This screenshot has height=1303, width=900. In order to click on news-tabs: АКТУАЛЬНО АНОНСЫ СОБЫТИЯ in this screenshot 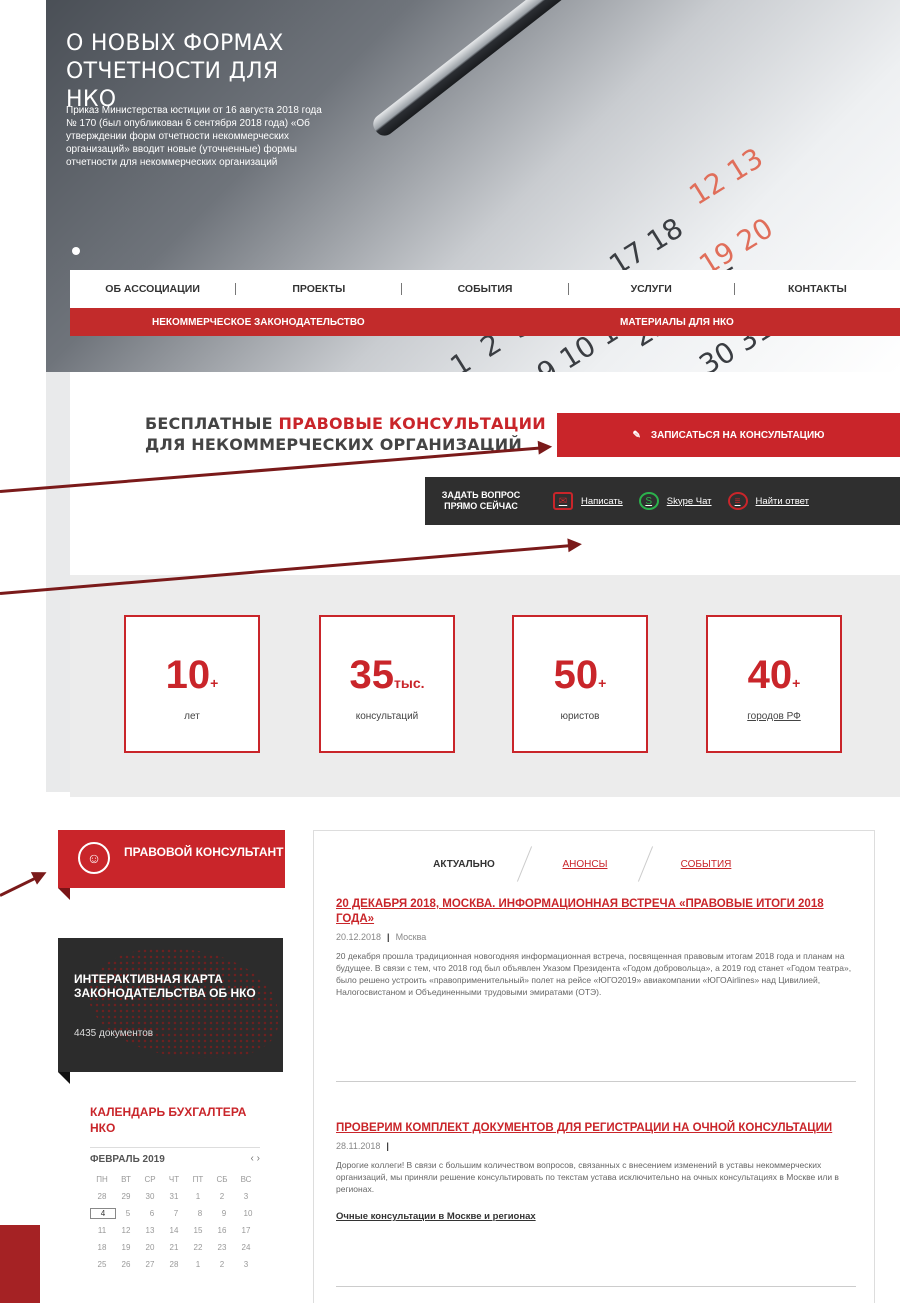, I will do `click(594, 864)`.